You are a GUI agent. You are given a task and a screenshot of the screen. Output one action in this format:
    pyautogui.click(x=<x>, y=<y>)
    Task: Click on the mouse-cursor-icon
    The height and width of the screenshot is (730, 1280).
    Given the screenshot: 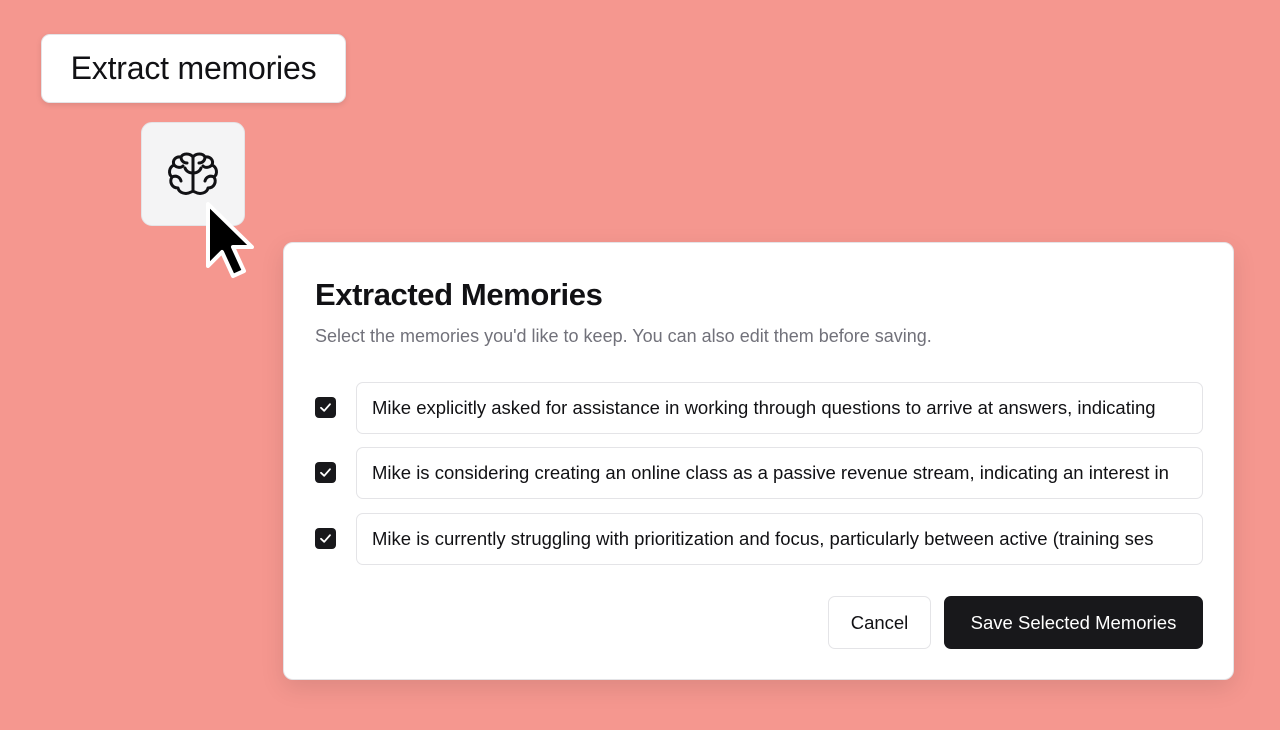 What is the action you would take?
    pyautogui.click(x=231, y=241)
    